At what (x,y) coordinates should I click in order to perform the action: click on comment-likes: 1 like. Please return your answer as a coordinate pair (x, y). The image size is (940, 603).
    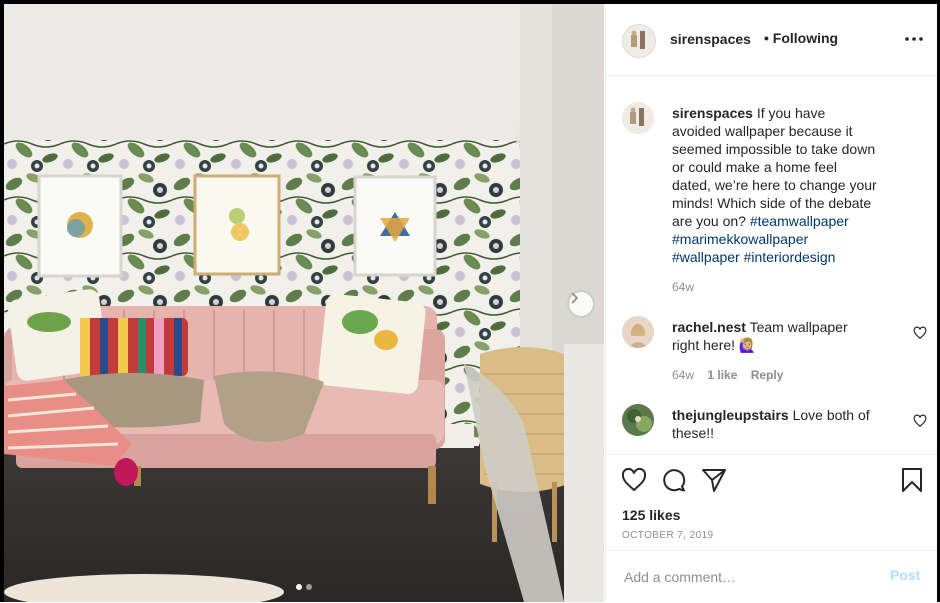
    Looking at the image, I should click on (722, 375).